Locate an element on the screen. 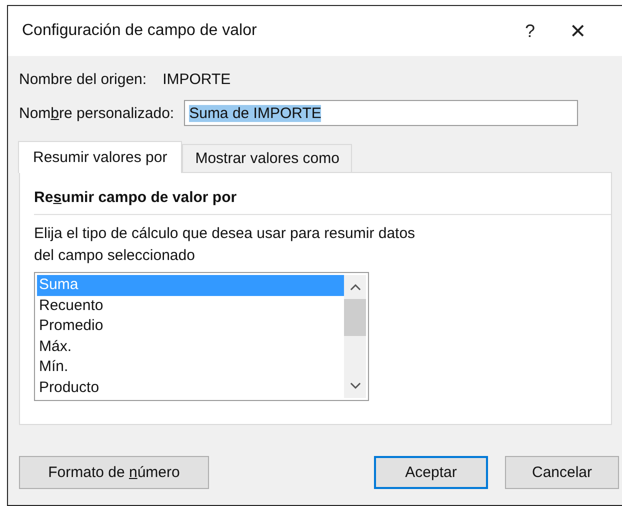 The height and width of the screenshot is (506, 622). source-name-value: IMPORTE is located at coordinates (196, 79).